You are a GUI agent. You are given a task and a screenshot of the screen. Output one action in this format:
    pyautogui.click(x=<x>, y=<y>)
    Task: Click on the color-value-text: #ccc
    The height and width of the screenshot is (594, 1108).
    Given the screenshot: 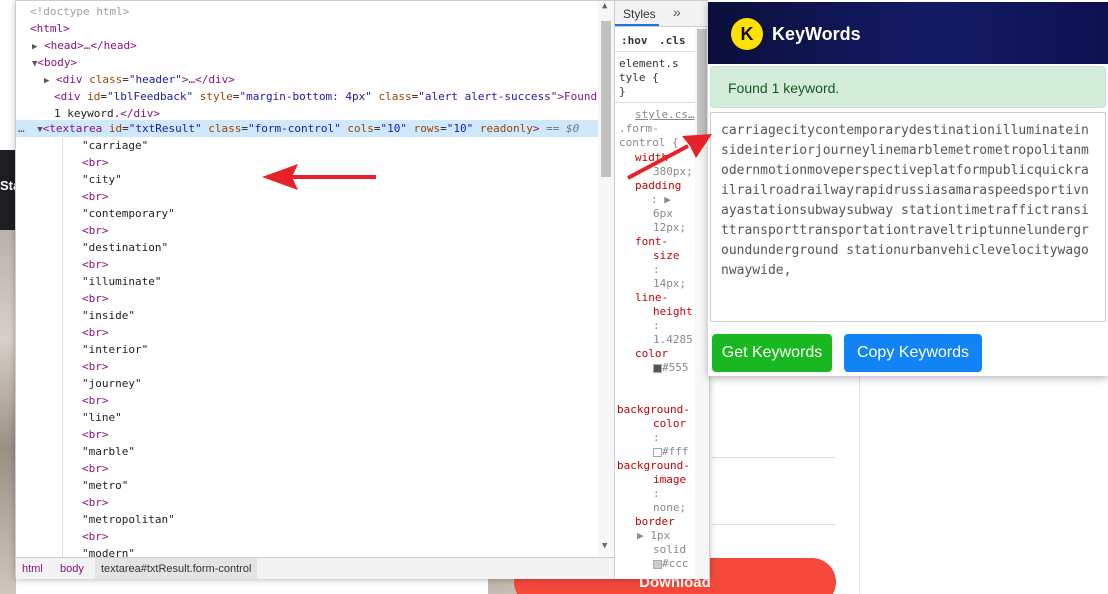 What is the action you would take?
    pyautogui.click(x=675, y=563)
    